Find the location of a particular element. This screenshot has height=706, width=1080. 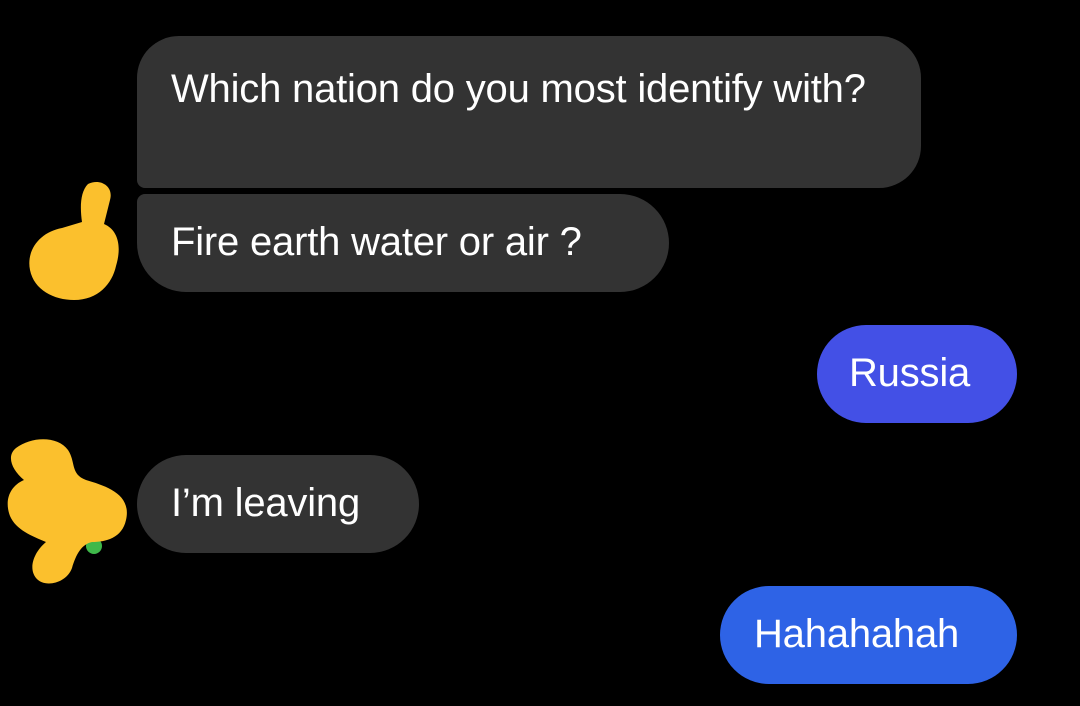

message-text: Fire earth water or air ? is located at coordinates (376, 242).